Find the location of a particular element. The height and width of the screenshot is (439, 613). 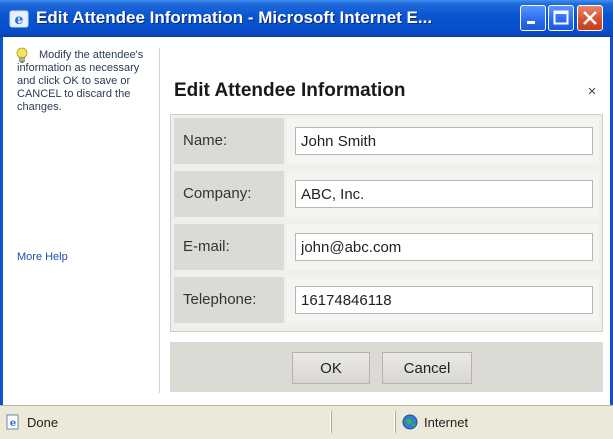

close-icon is located at coordinates (590, 18).